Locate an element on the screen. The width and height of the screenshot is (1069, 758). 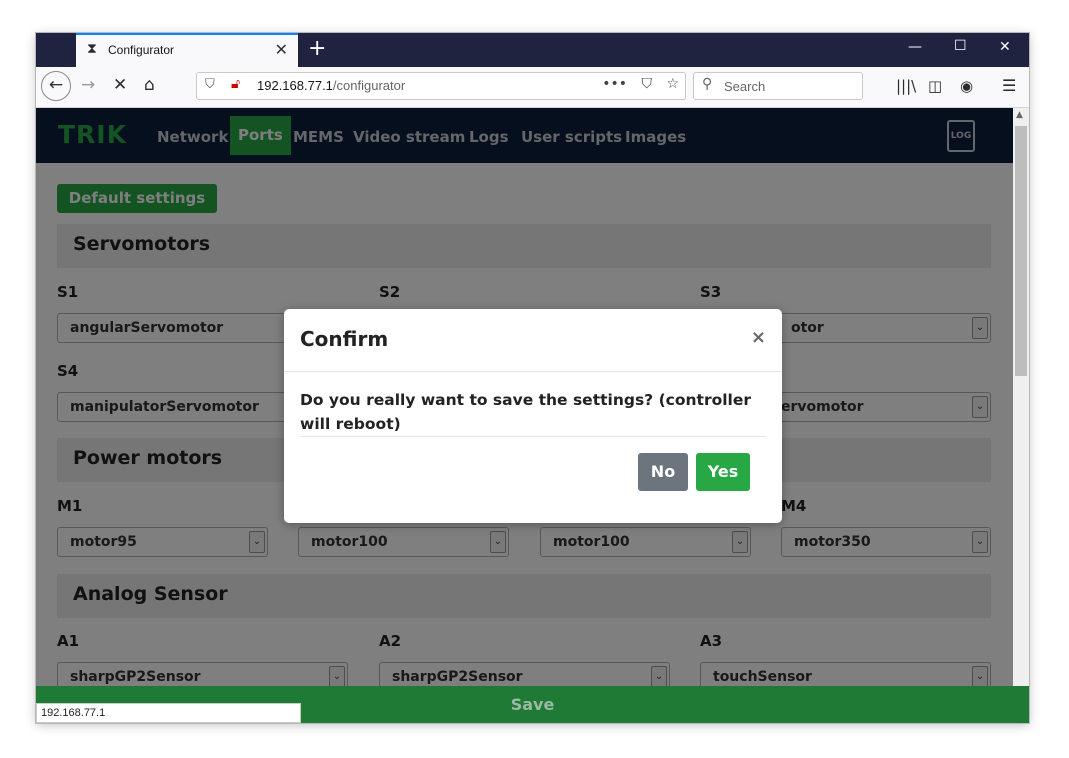
window-close-icon: ✕ is located at coordinates (1005, 47).